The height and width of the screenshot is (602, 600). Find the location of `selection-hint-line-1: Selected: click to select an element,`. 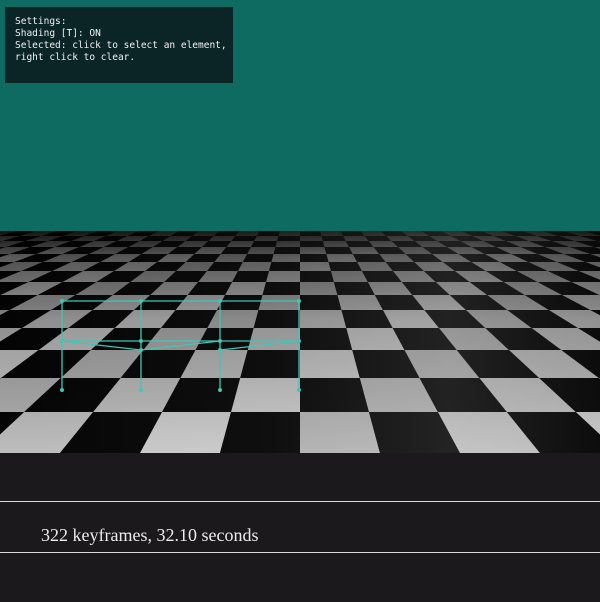

selection-hint-line-1: Selected: click to select an element, is located at coordinates (121, 45).